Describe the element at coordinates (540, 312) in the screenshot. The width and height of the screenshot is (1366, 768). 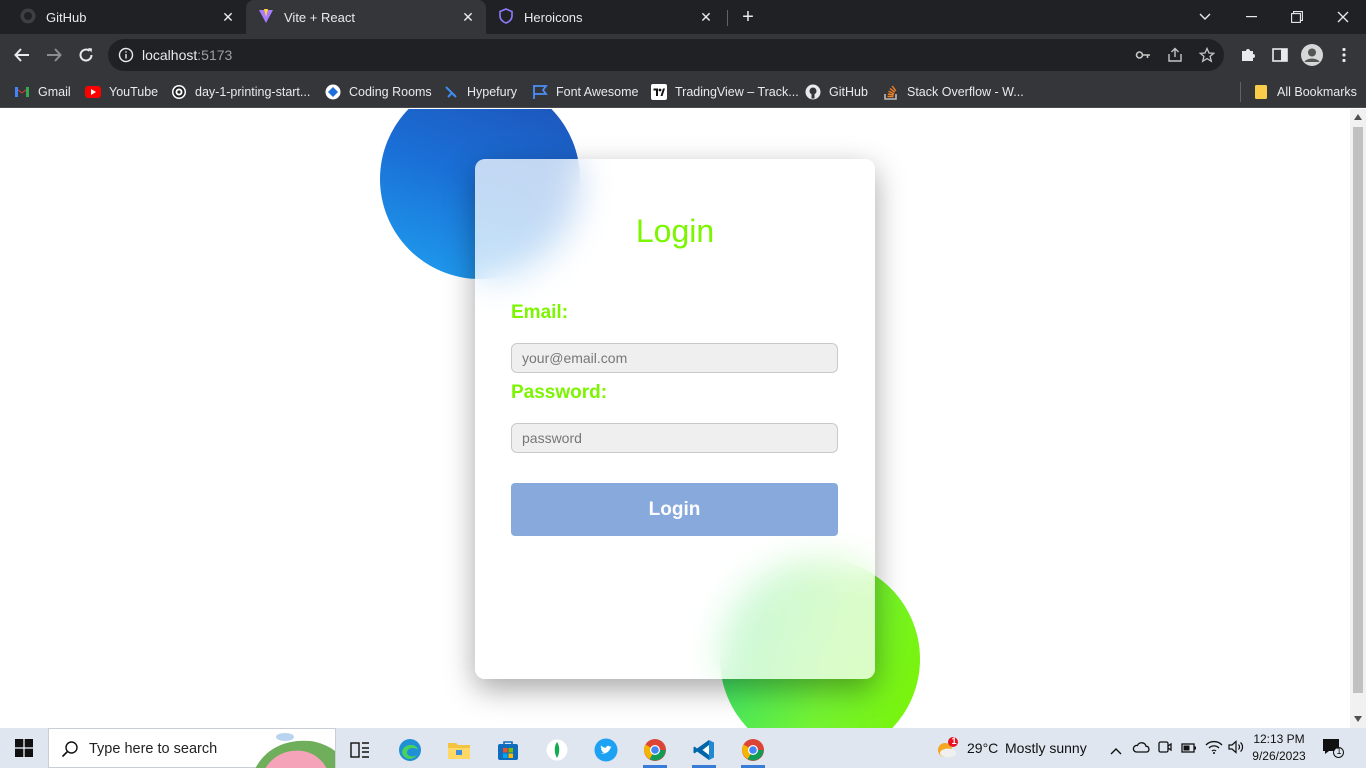
I see `email-label: Email:` at that location.